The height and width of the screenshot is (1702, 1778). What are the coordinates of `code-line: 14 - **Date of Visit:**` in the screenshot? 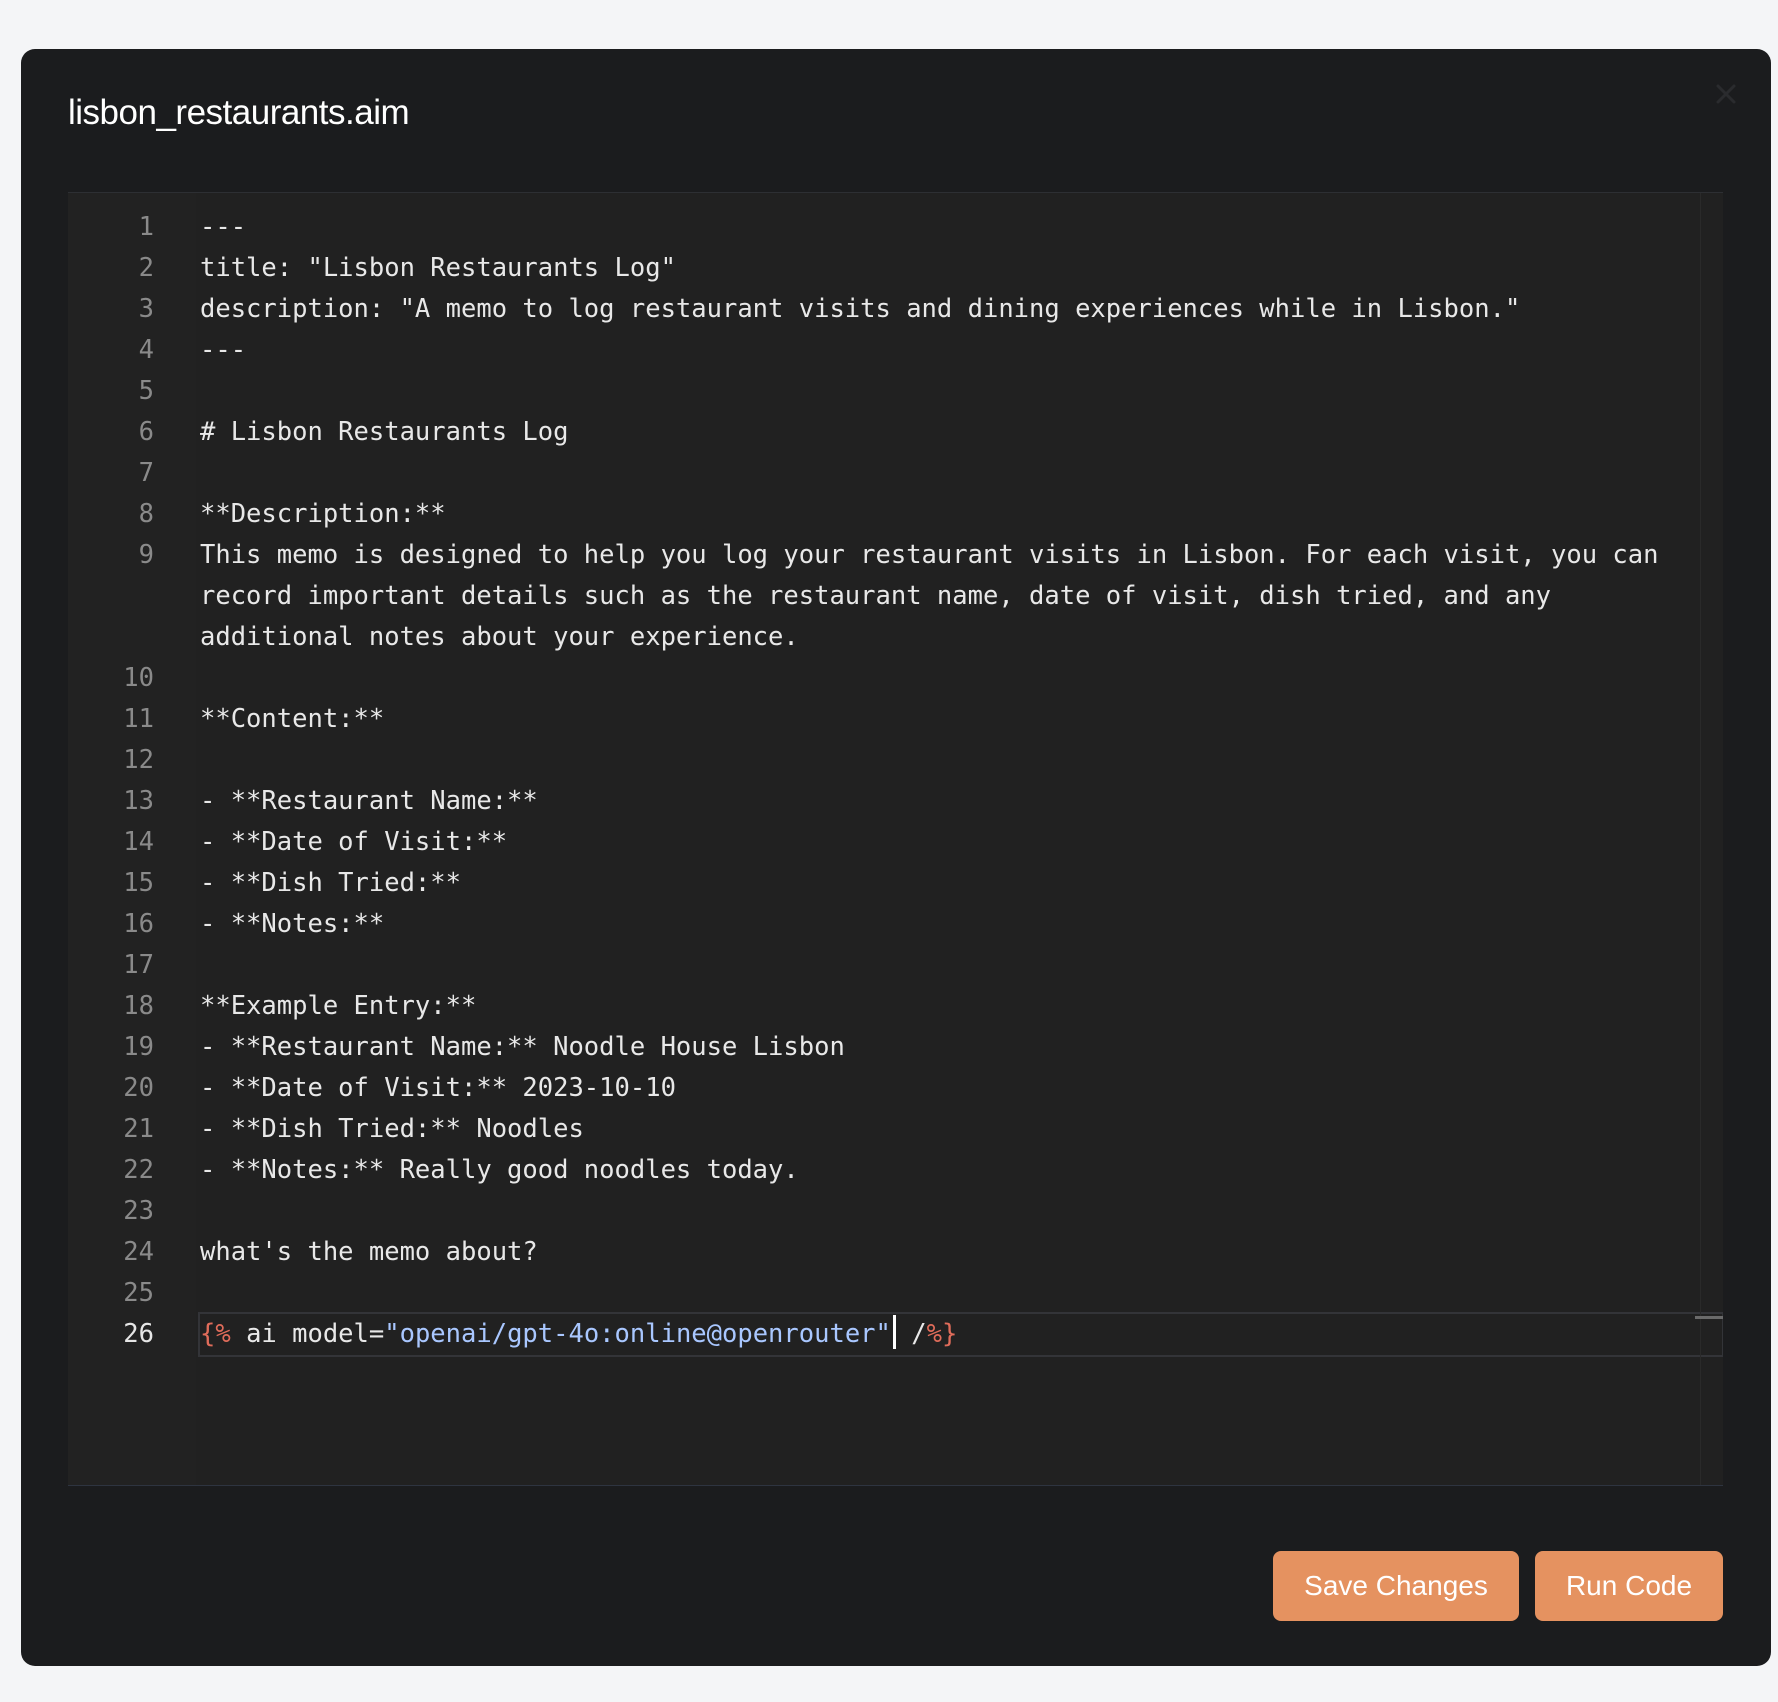 It's located at (895, 842).